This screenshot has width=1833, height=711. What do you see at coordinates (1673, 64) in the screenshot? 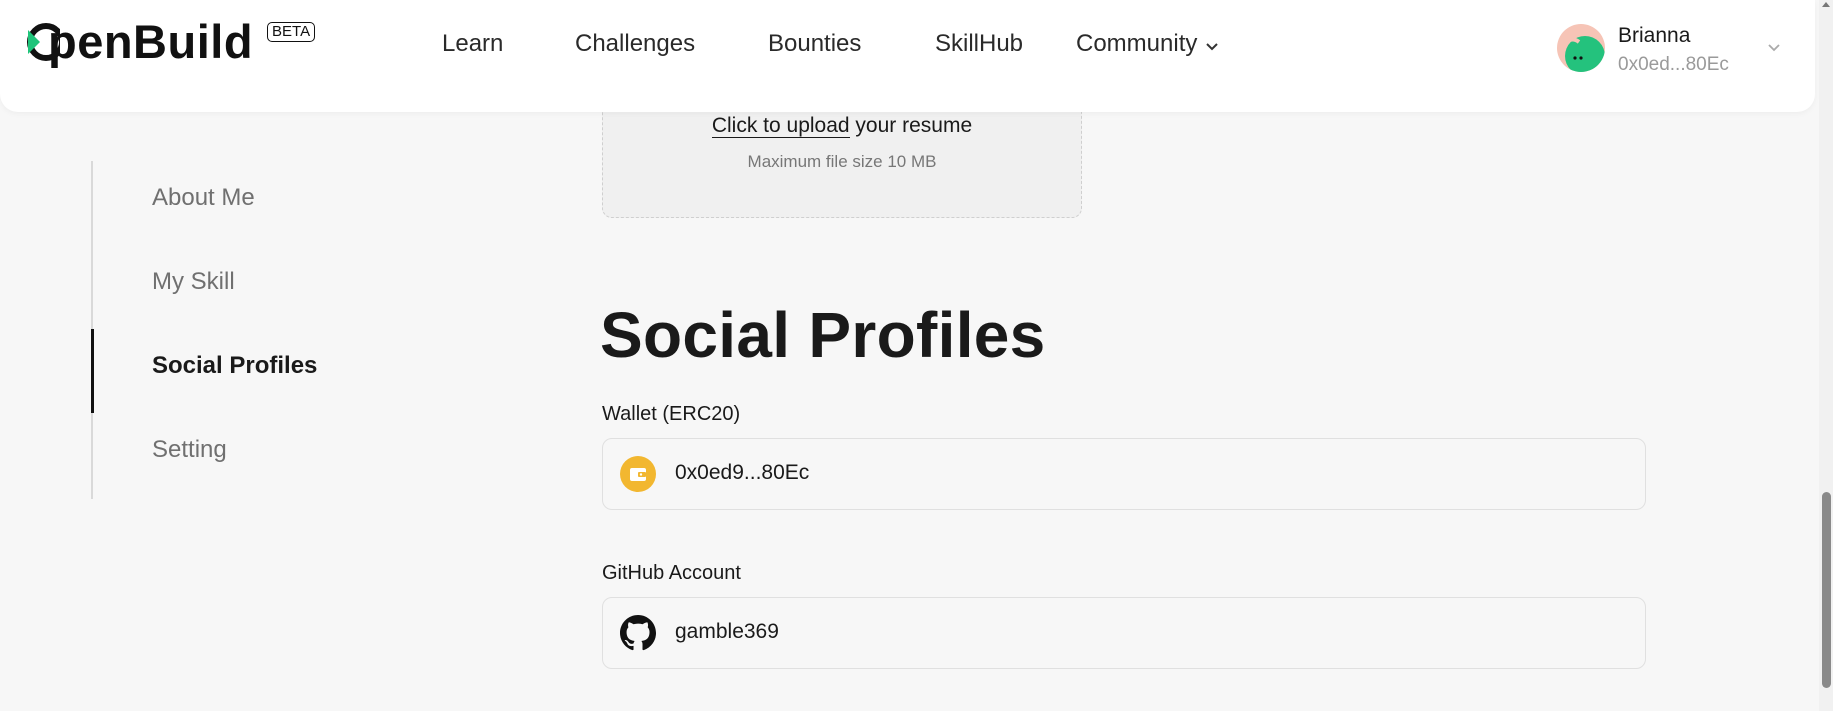
I see `user-address: 0x0ed...80Ec` at bounding box center [1673, 64].